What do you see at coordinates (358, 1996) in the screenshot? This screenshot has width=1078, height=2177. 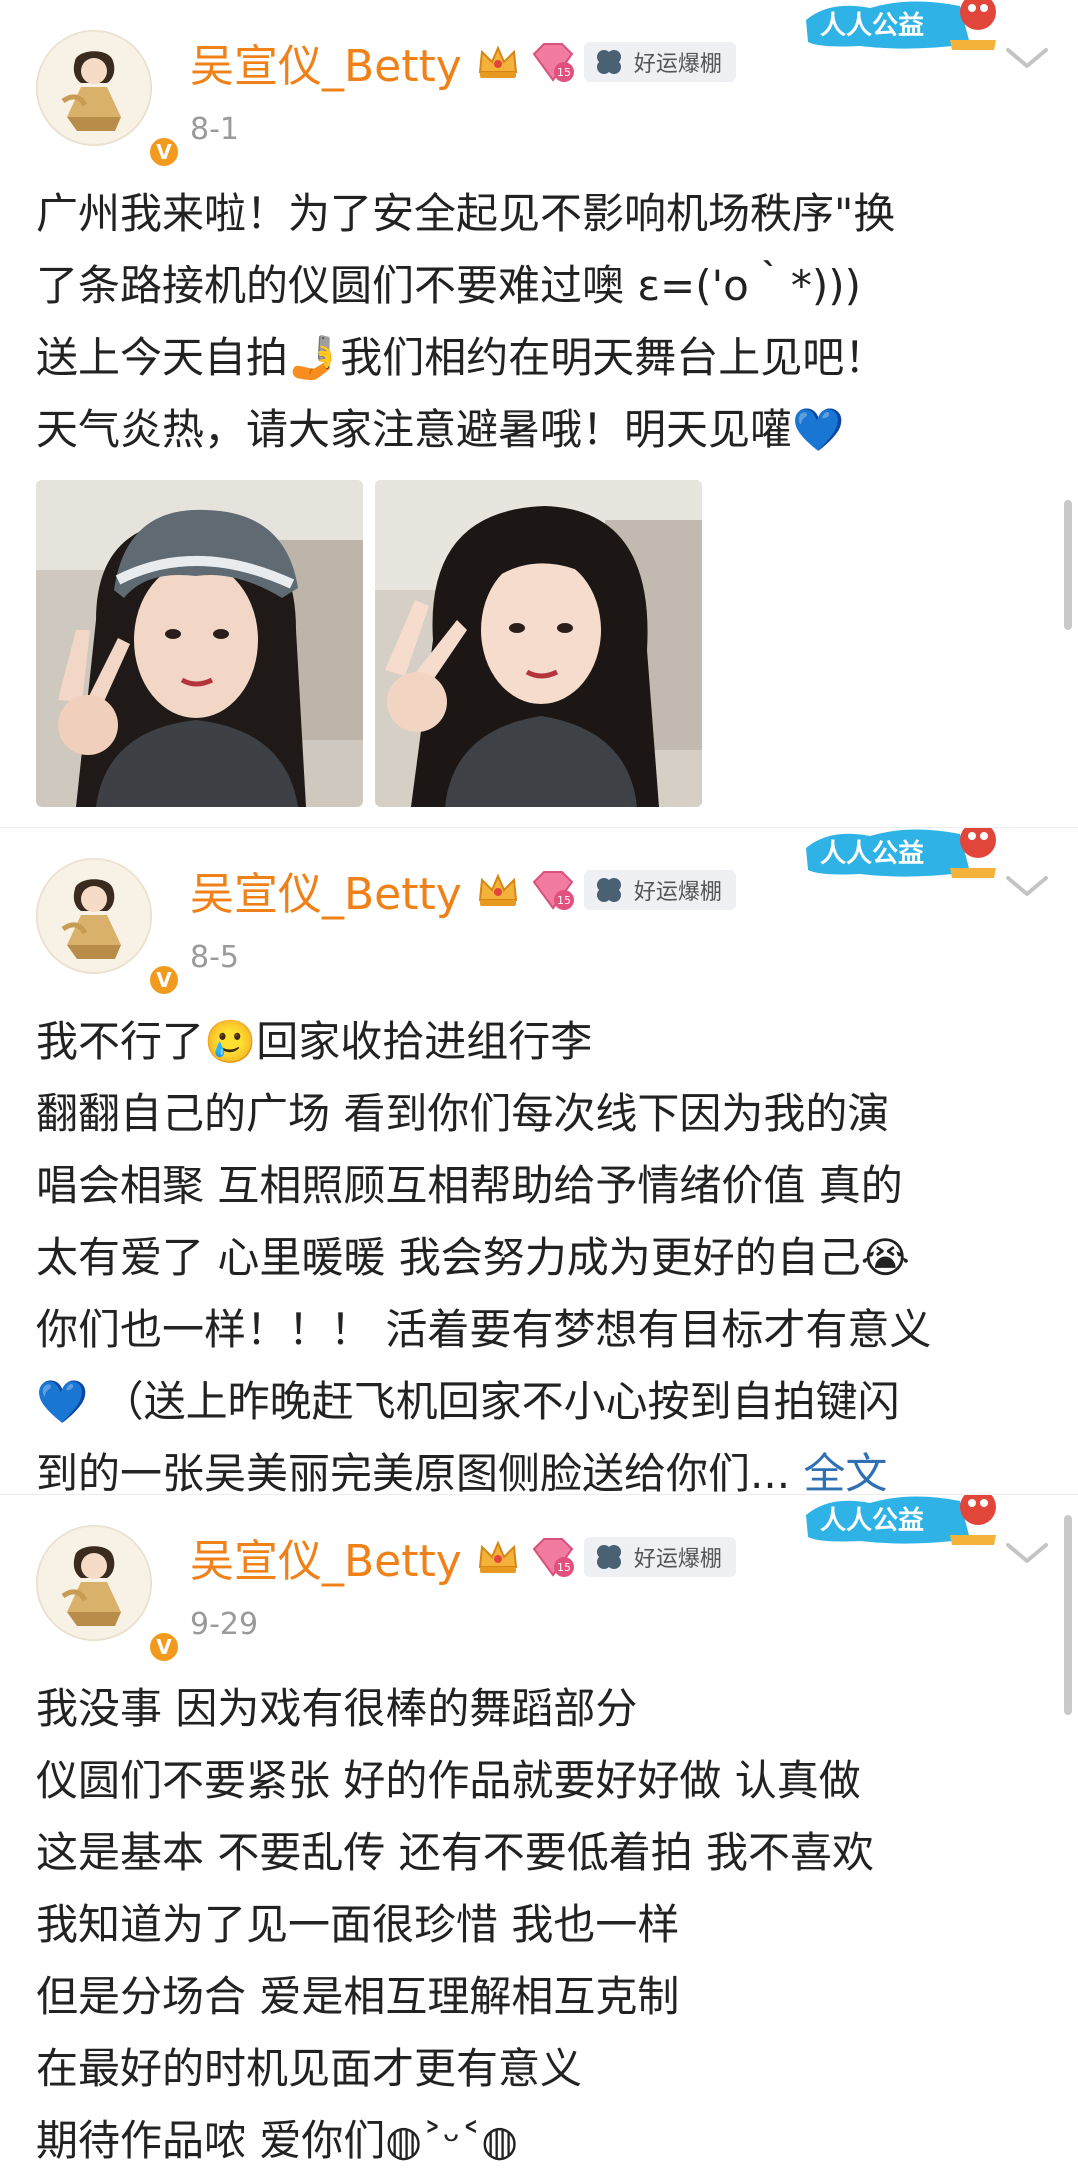 I see `post-text-line: 但是分场合 爱是相互理解相互克制` at bounding box center [358, 1996].